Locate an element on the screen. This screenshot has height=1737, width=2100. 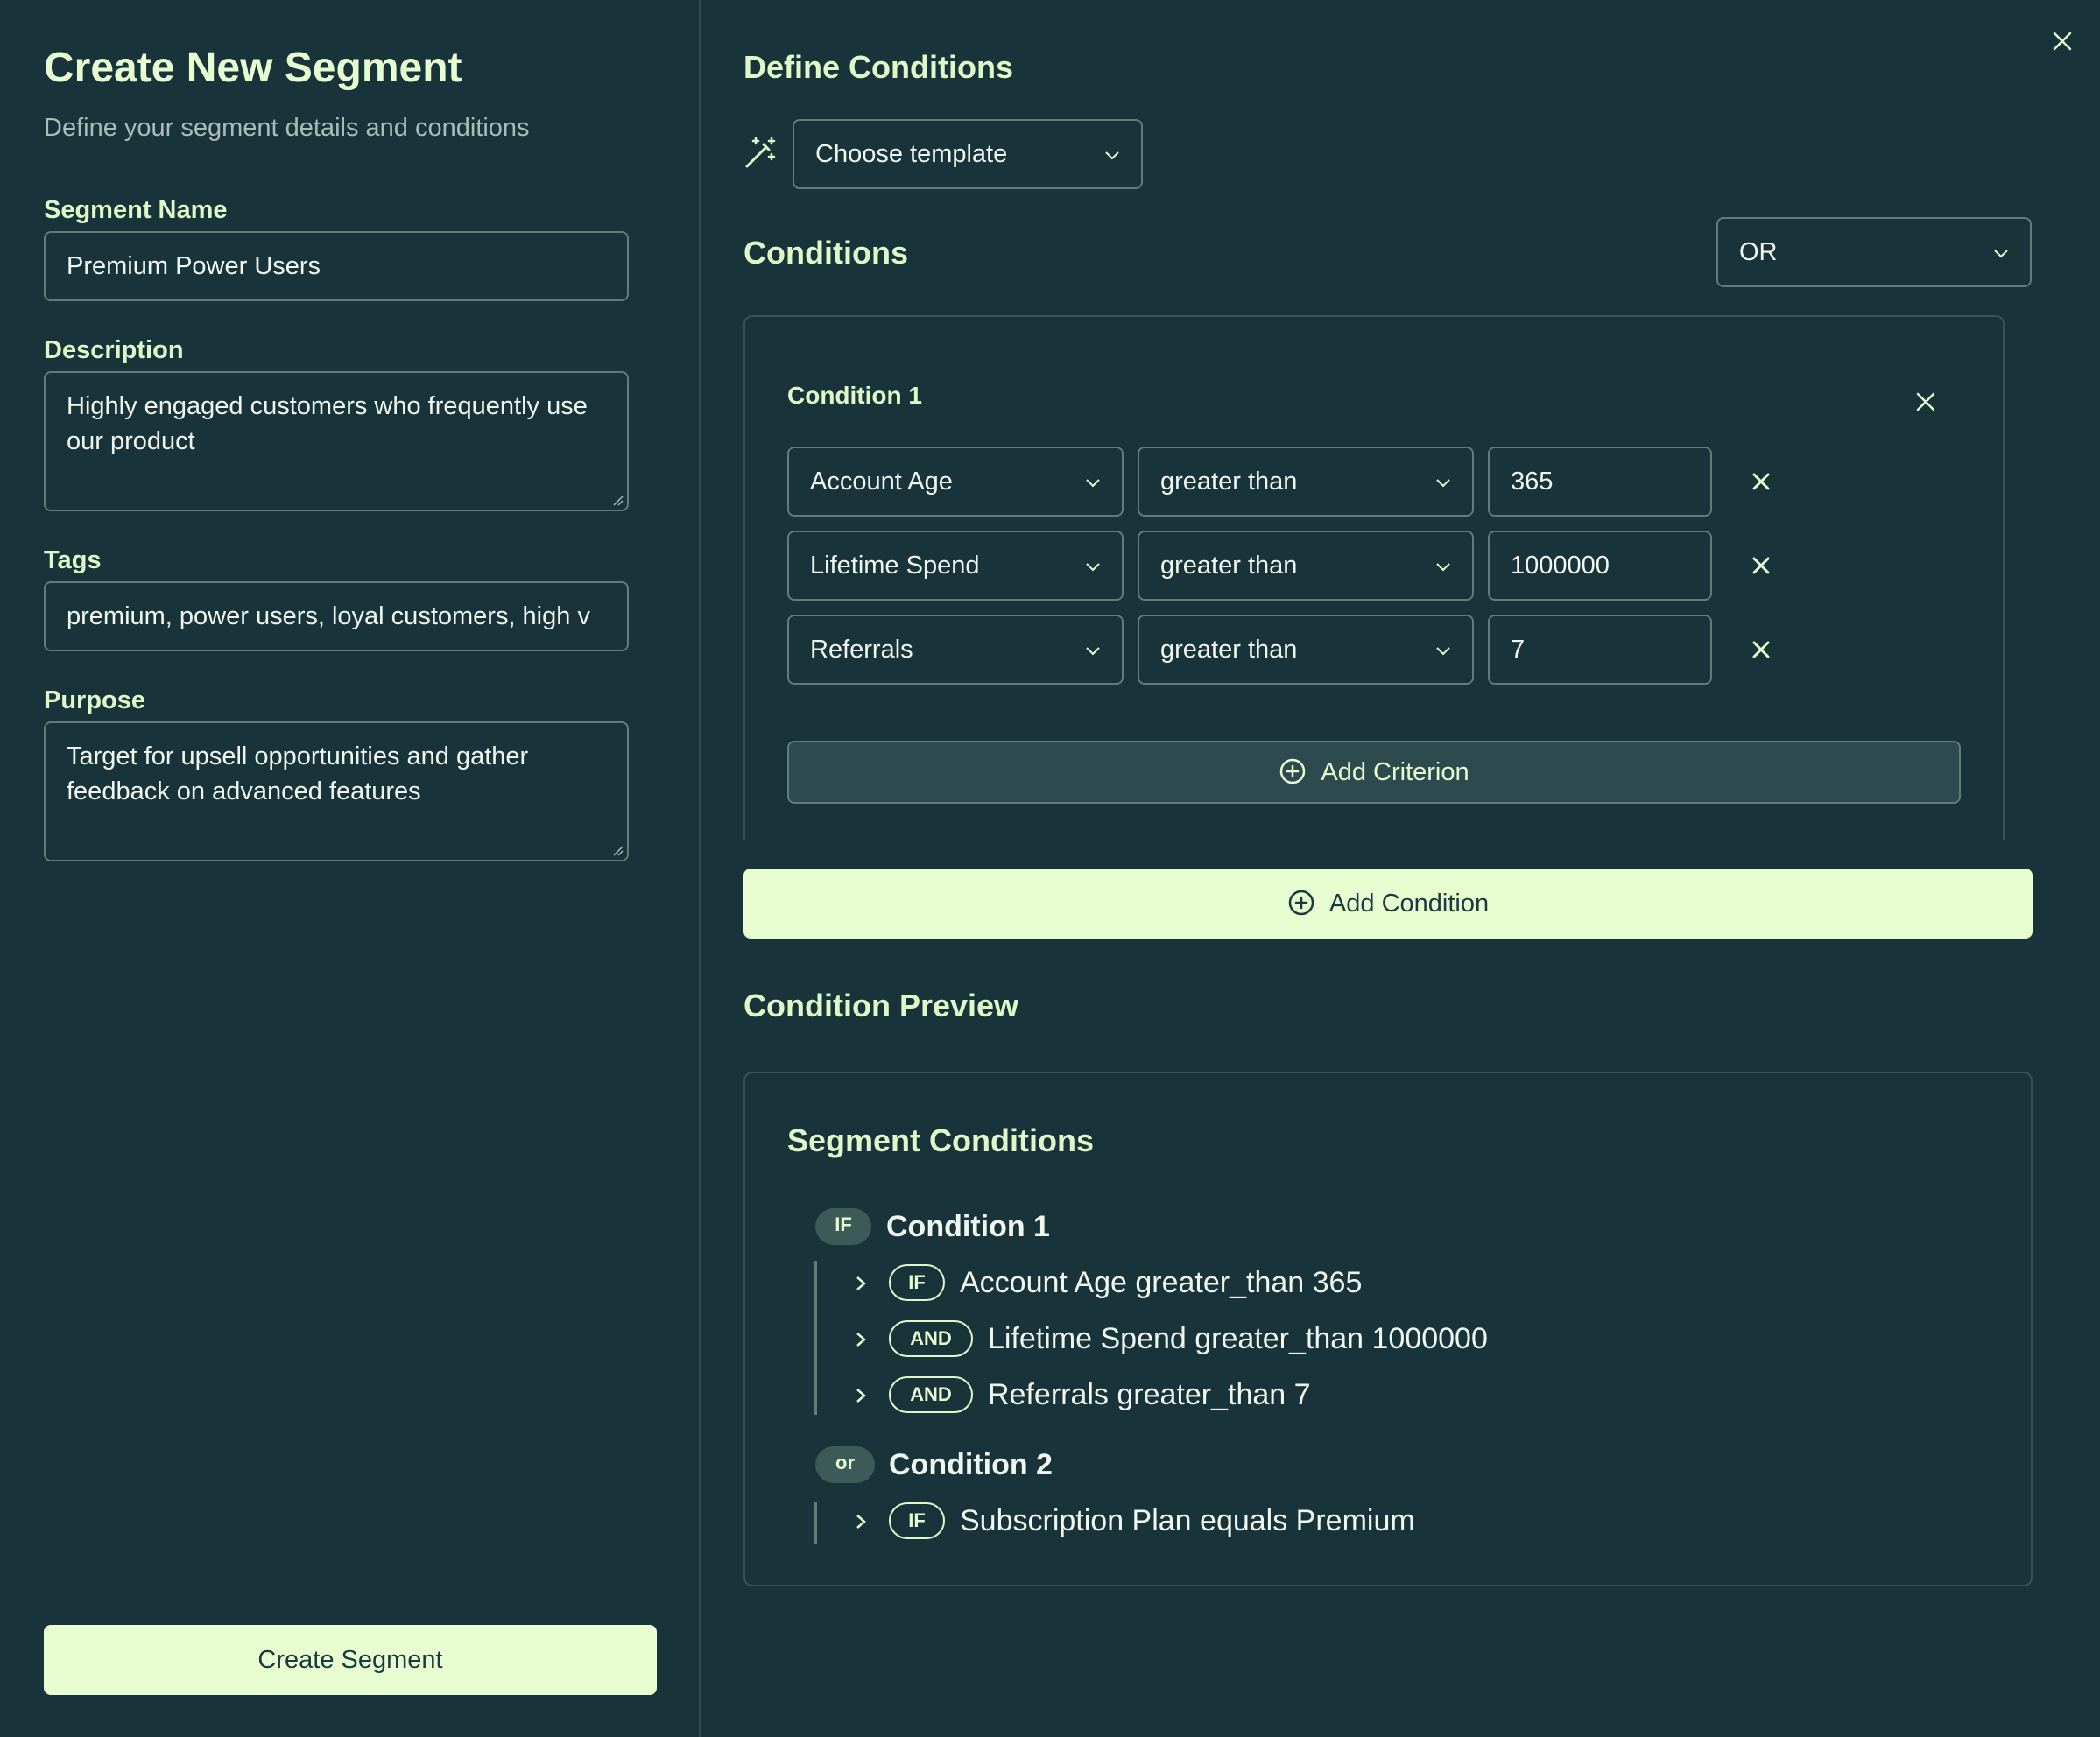
segment-name-label: Segment Name is located at coordinates (136, 210).